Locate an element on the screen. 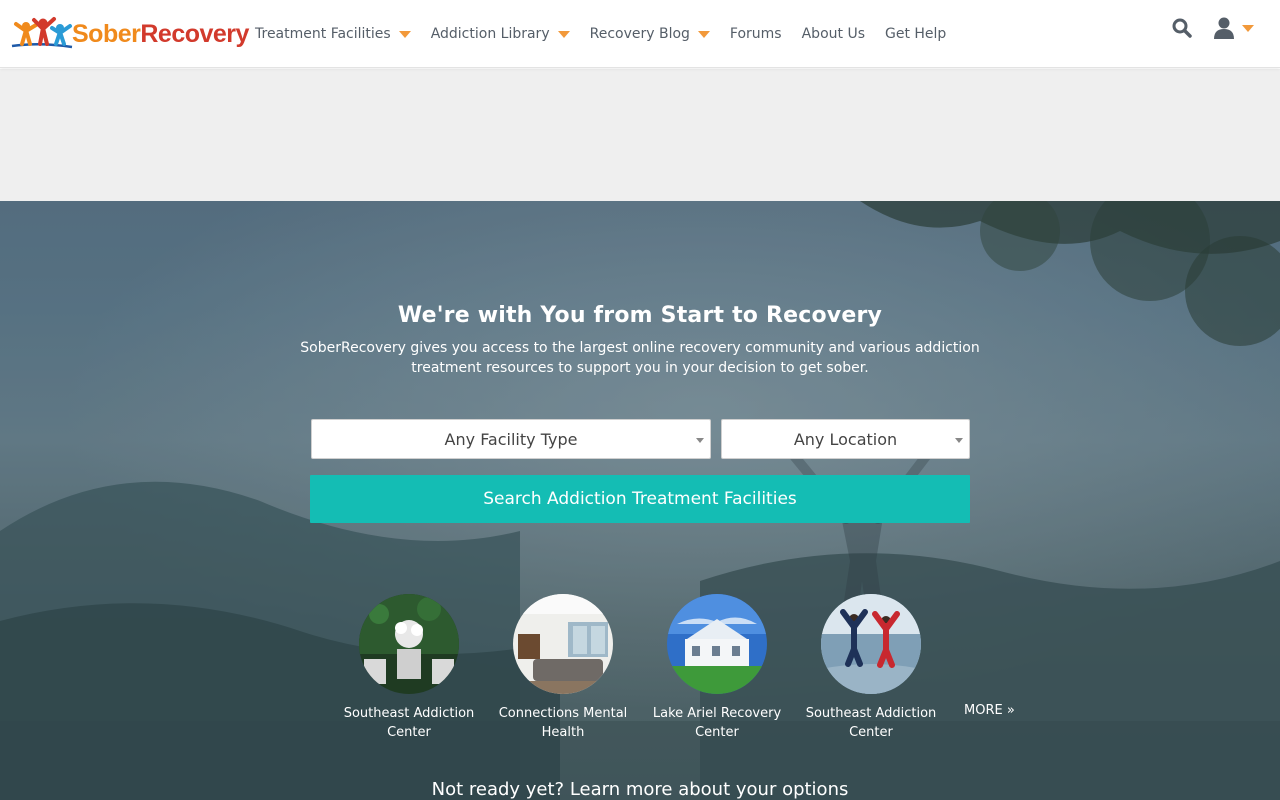 This screenshot has height=800, width=1280. featured-facility-3: Lake Ariel Recovery Center is located at coordinates (717, 668).